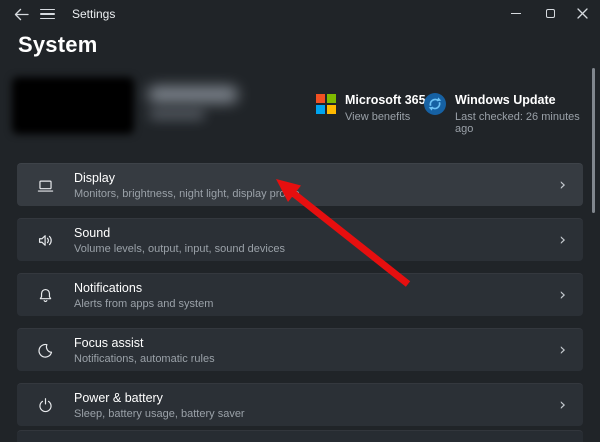  I want to click on settings-item-title: Display, so click(94, 177).